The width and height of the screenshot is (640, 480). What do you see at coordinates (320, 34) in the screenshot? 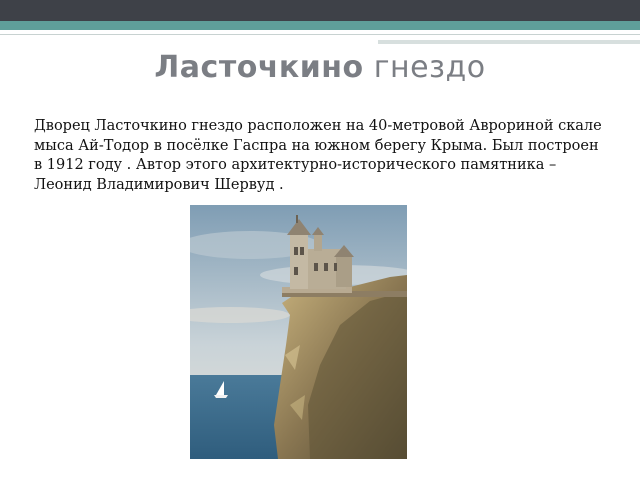
I see `header-rule-line` at bounding box center [320, 34].